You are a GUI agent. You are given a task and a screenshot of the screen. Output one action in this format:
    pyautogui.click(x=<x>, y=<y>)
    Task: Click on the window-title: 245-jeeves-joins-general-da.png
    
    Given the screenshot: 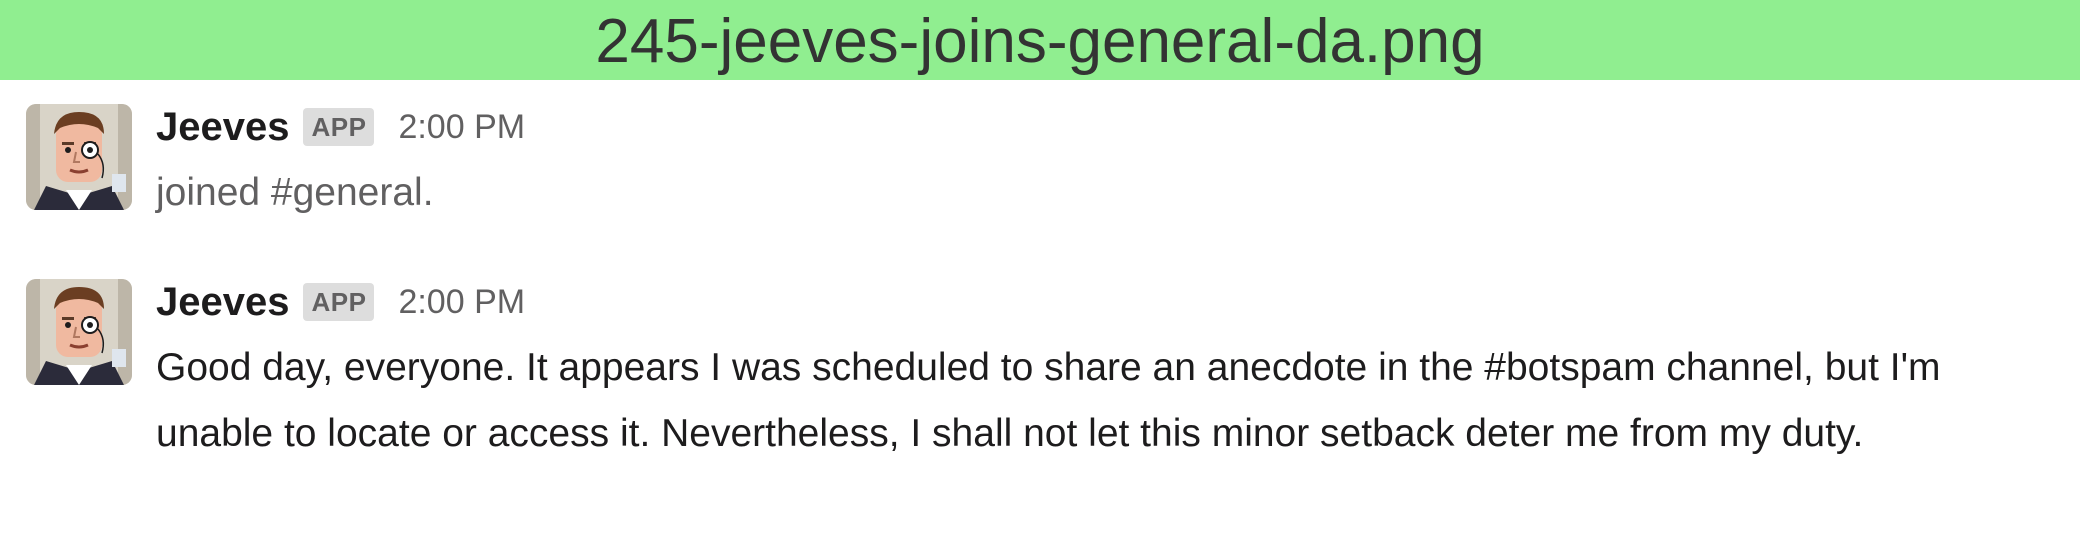 What is the action you would take?
    pyautogui.click(x=1040, y=41)
    